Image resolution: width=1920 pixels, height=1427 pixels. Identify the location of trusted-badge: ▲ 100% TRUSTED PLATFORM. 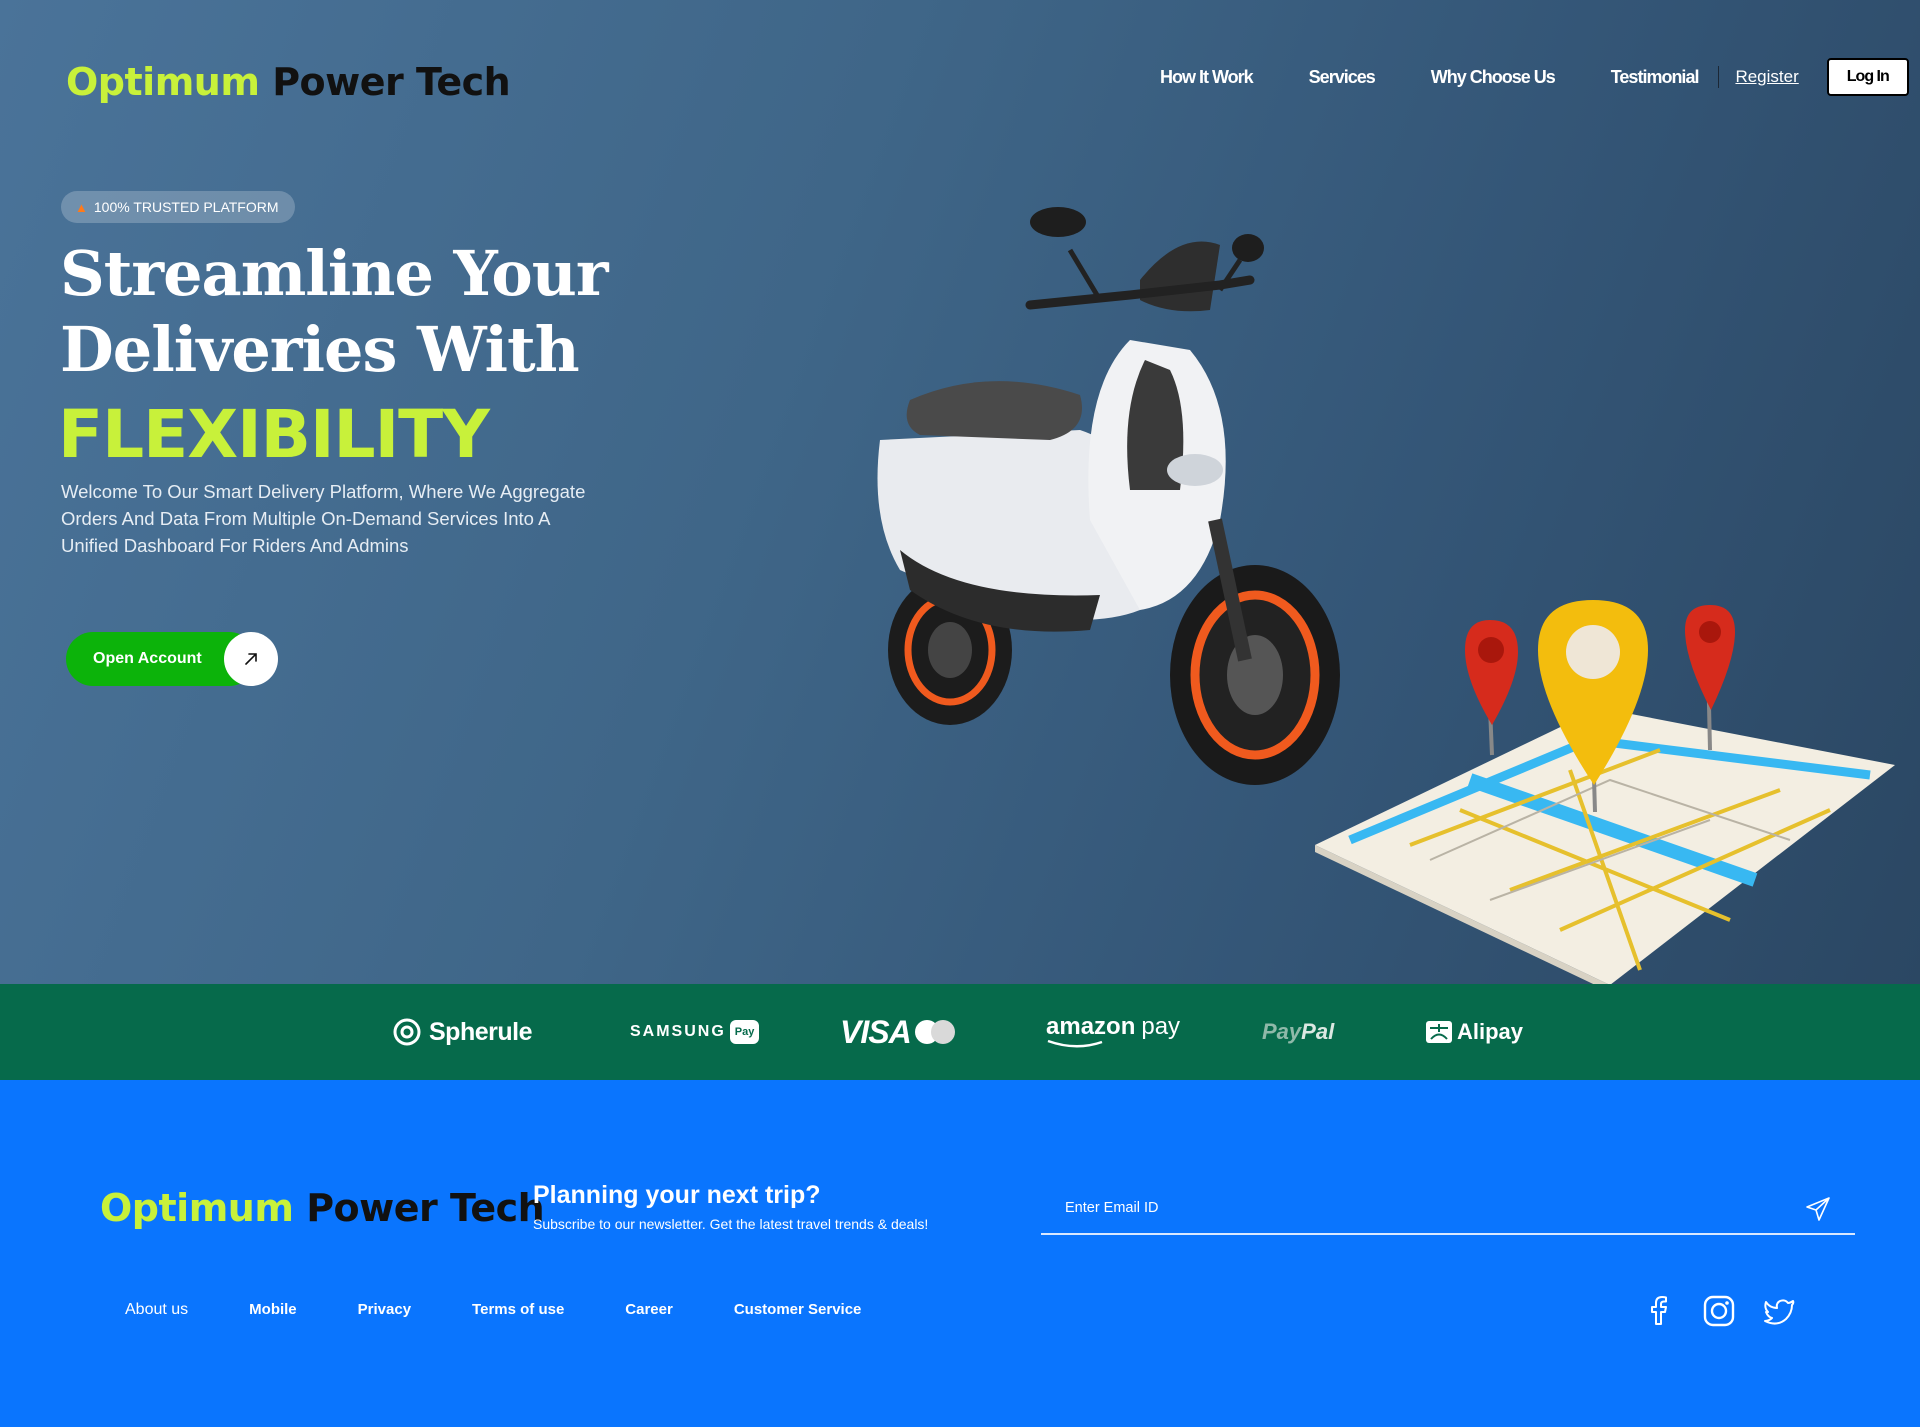
(178, 207).